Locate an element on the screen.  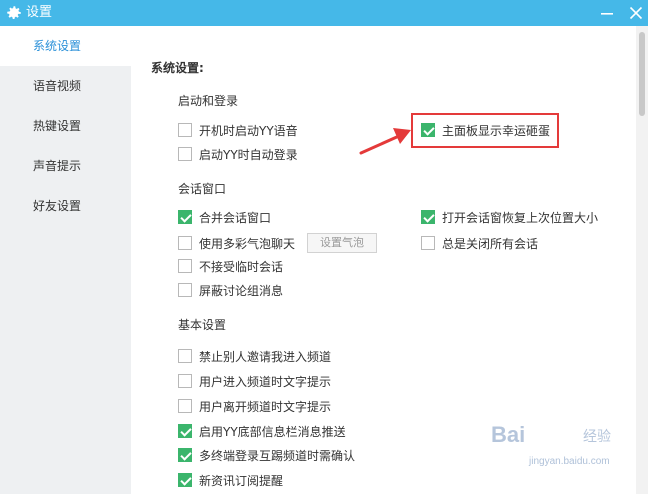
option-bottom-bar-push: 启用YY底部信息栏消息推送 is located at coordinates (262, 431).